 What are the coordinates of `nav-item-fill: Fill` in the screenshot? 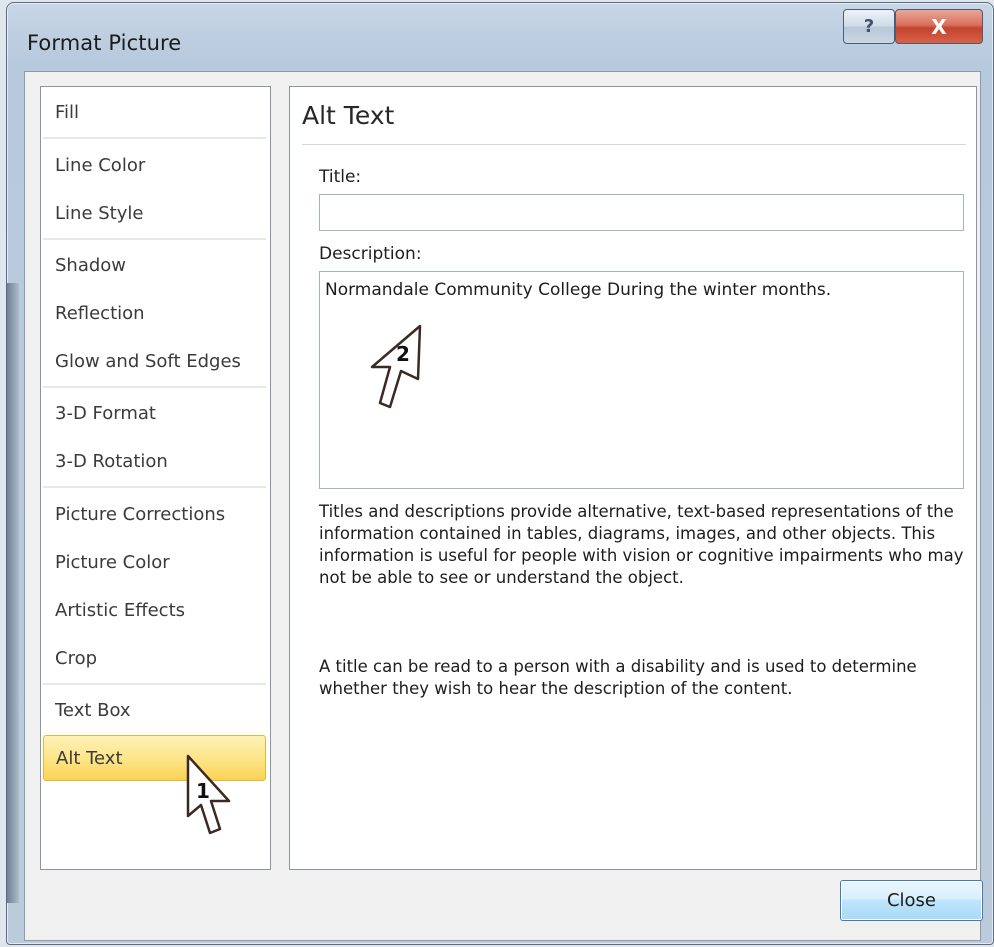 It's located at (154, 112).